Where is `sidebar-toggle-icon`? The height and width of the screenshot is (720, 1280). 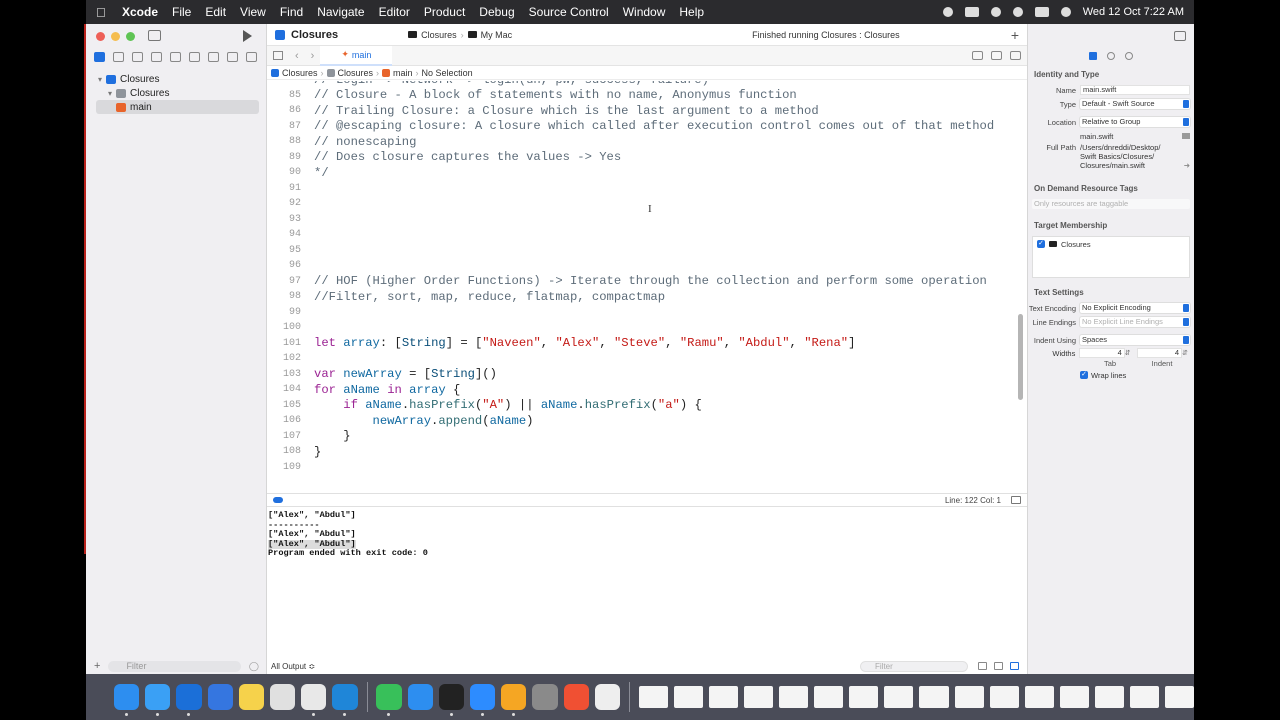
sidebar-toggle-icon is located at coordinates (154, 35).